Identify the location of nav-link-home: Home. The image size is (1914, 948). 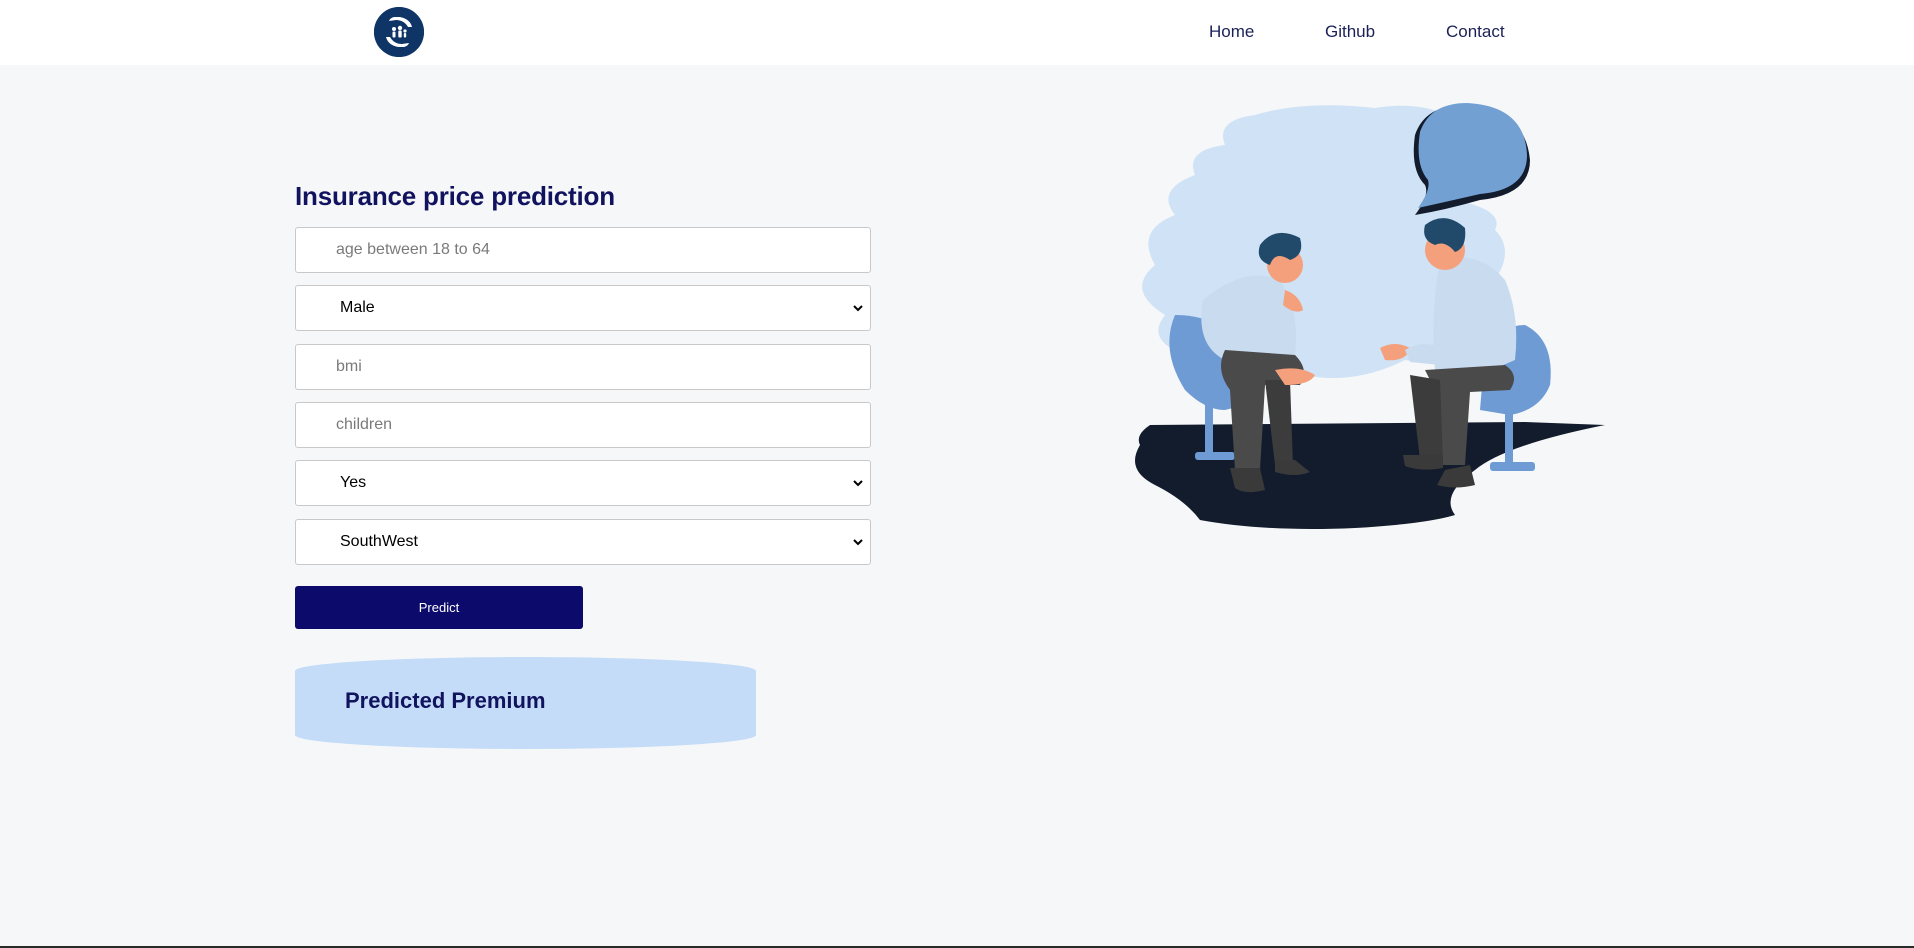
(1231, 32).